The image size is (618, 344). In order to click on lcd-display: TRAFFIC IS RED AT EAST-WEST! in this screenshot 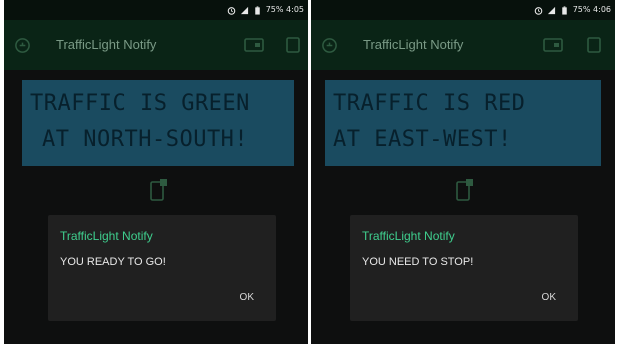, I will do `click(463, 123)`.